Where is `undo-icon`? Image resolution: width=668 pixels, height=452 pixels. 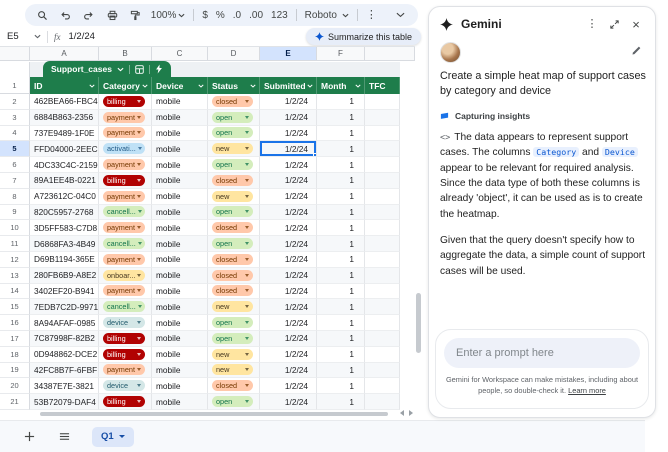
undo-icon is located at coordinates (65, 15).